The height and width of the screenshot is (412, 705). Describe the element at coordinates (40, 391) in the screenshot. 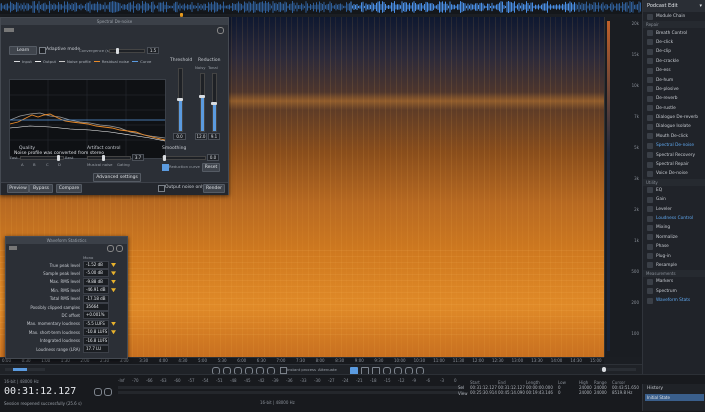

I see `timecode-display: 00:31:12.127` at that location.